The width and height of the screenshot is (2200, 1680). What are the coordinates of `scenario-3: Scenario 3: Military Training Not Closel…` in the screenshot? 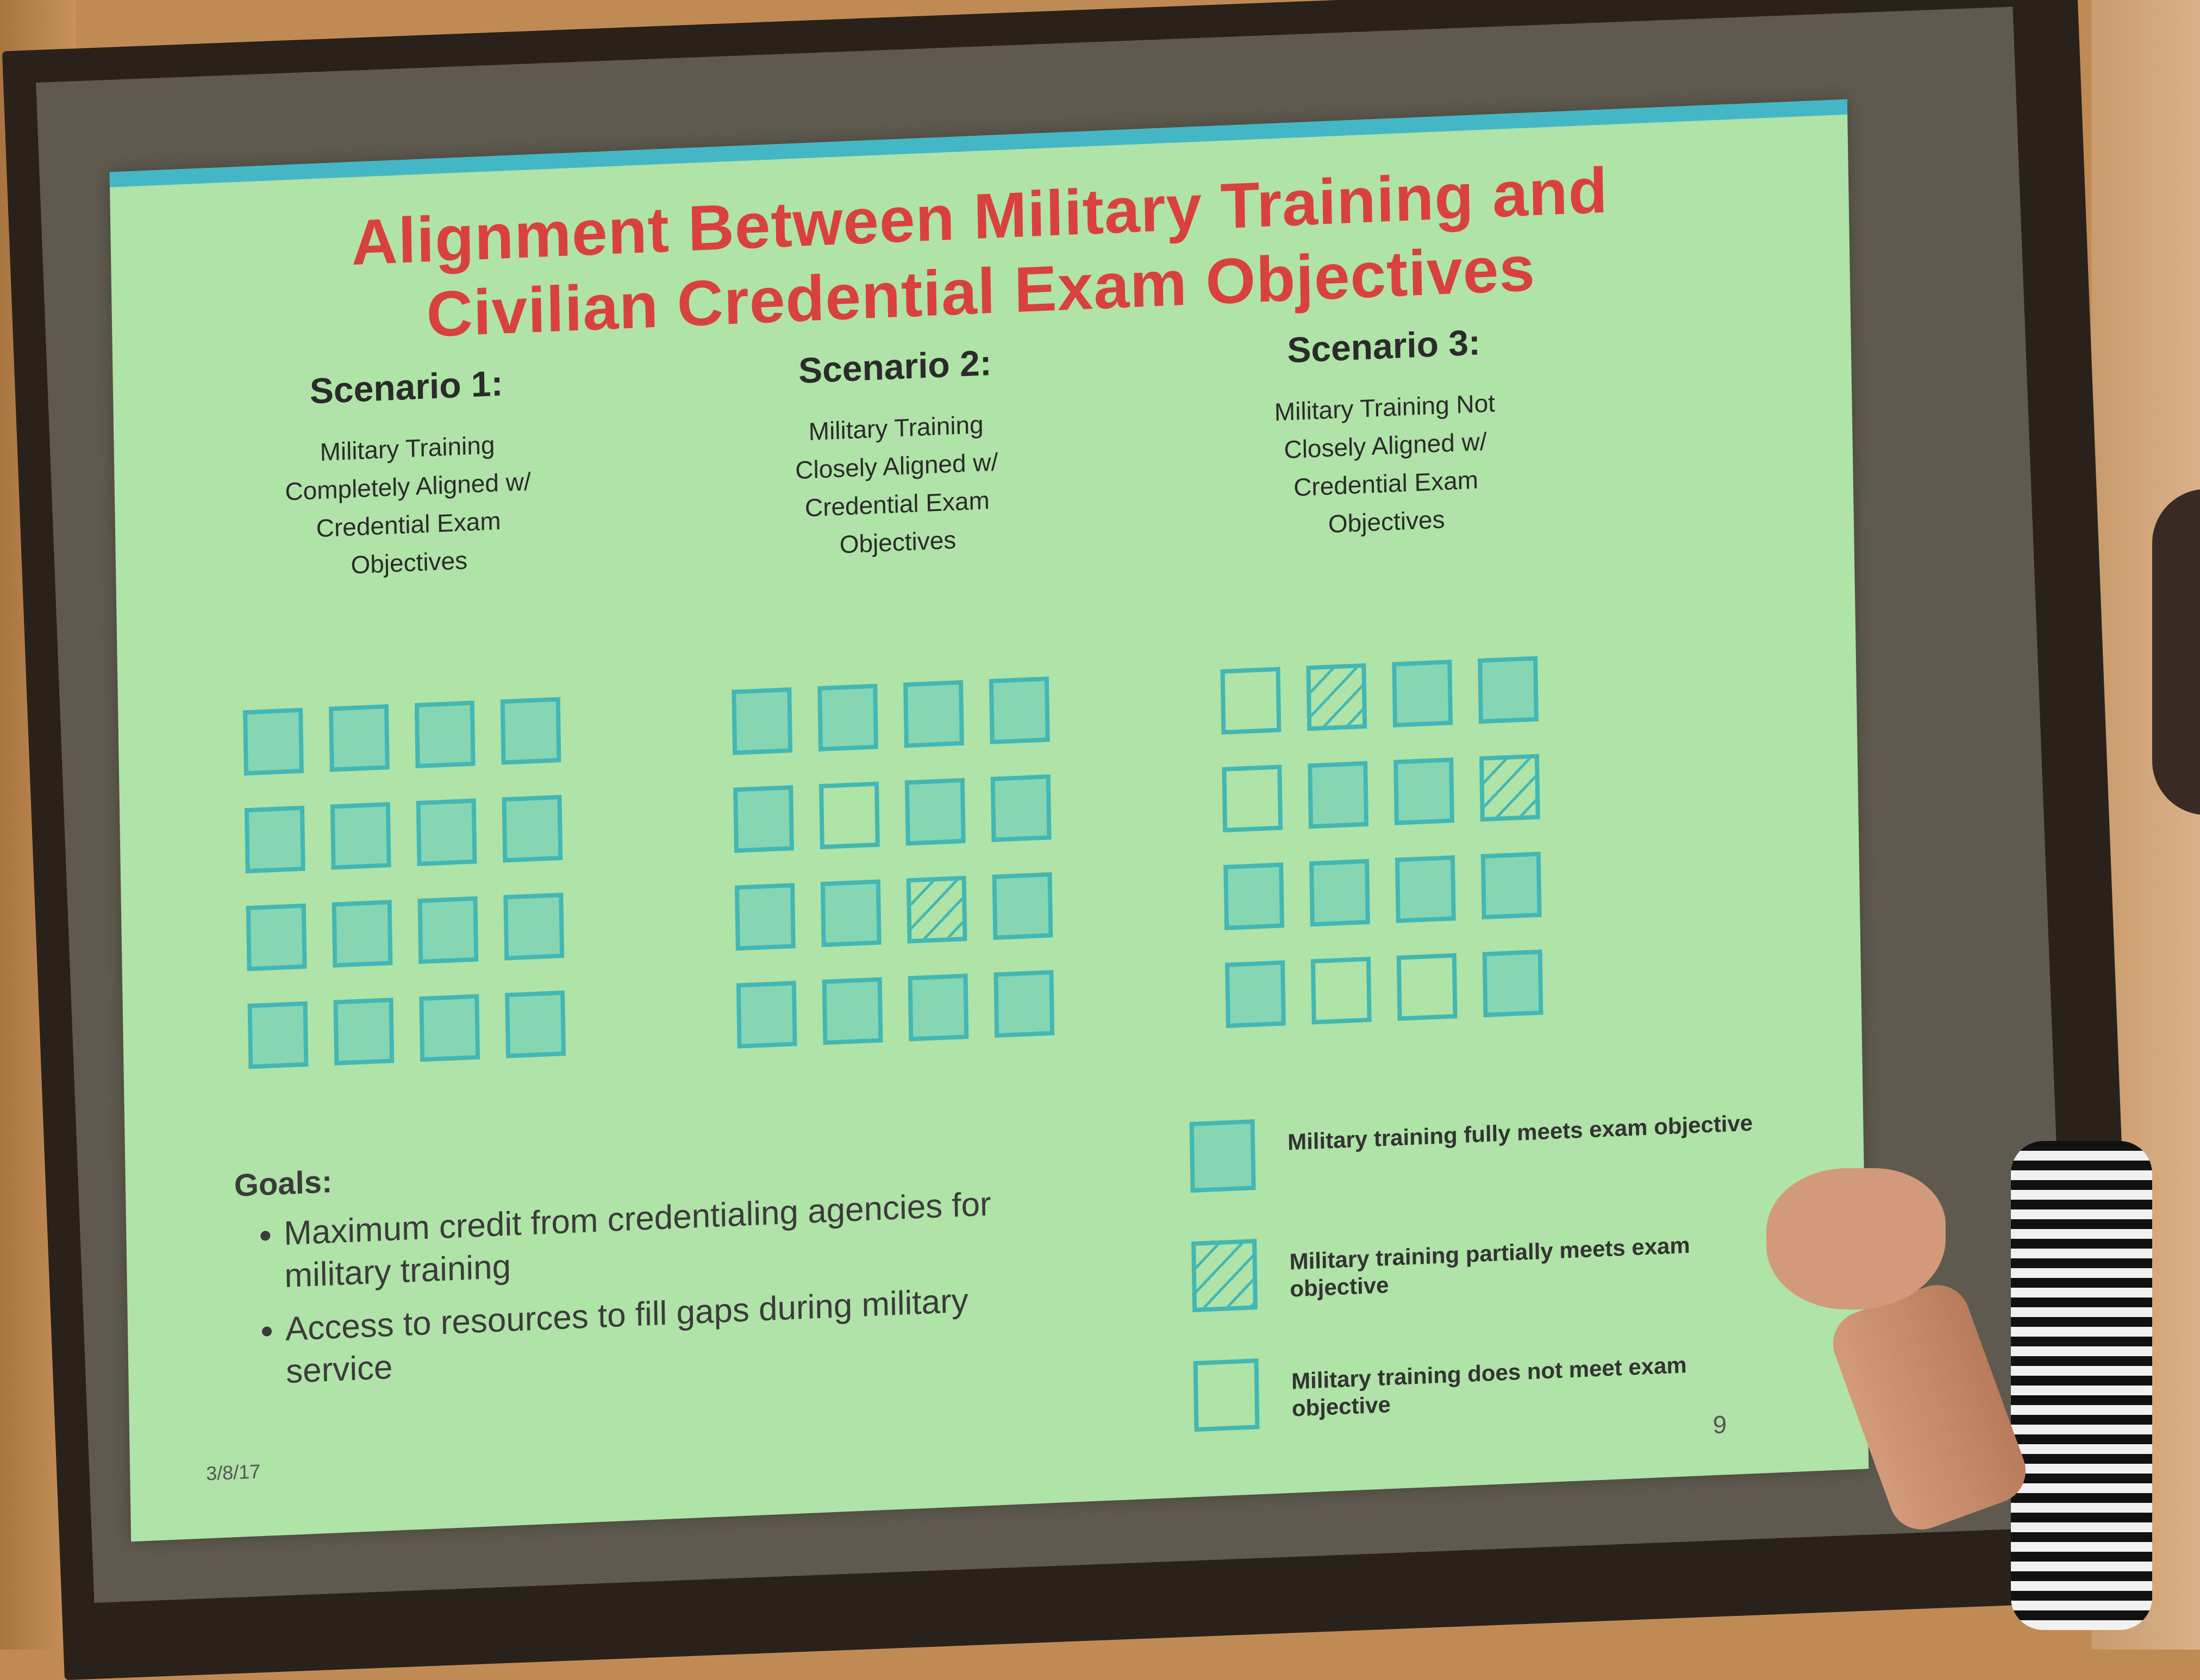 It's located at (1385, 433).